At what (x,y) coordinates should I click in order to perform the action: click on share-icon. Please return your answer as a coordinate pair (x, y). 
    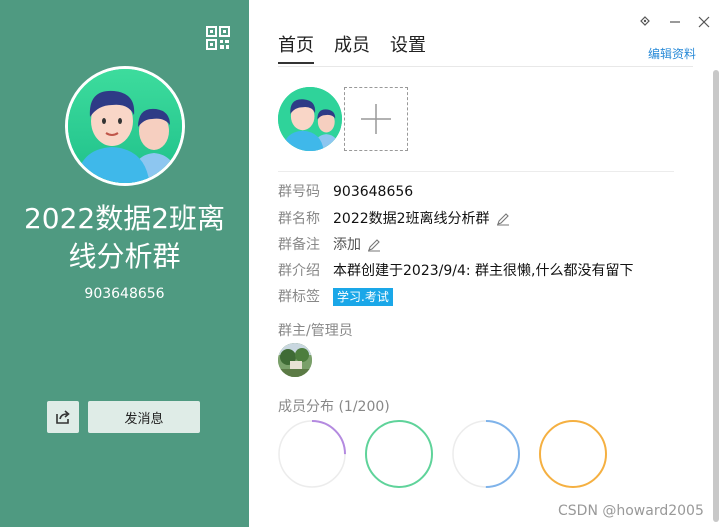
    Looking at the image, I should click on (63, 417).